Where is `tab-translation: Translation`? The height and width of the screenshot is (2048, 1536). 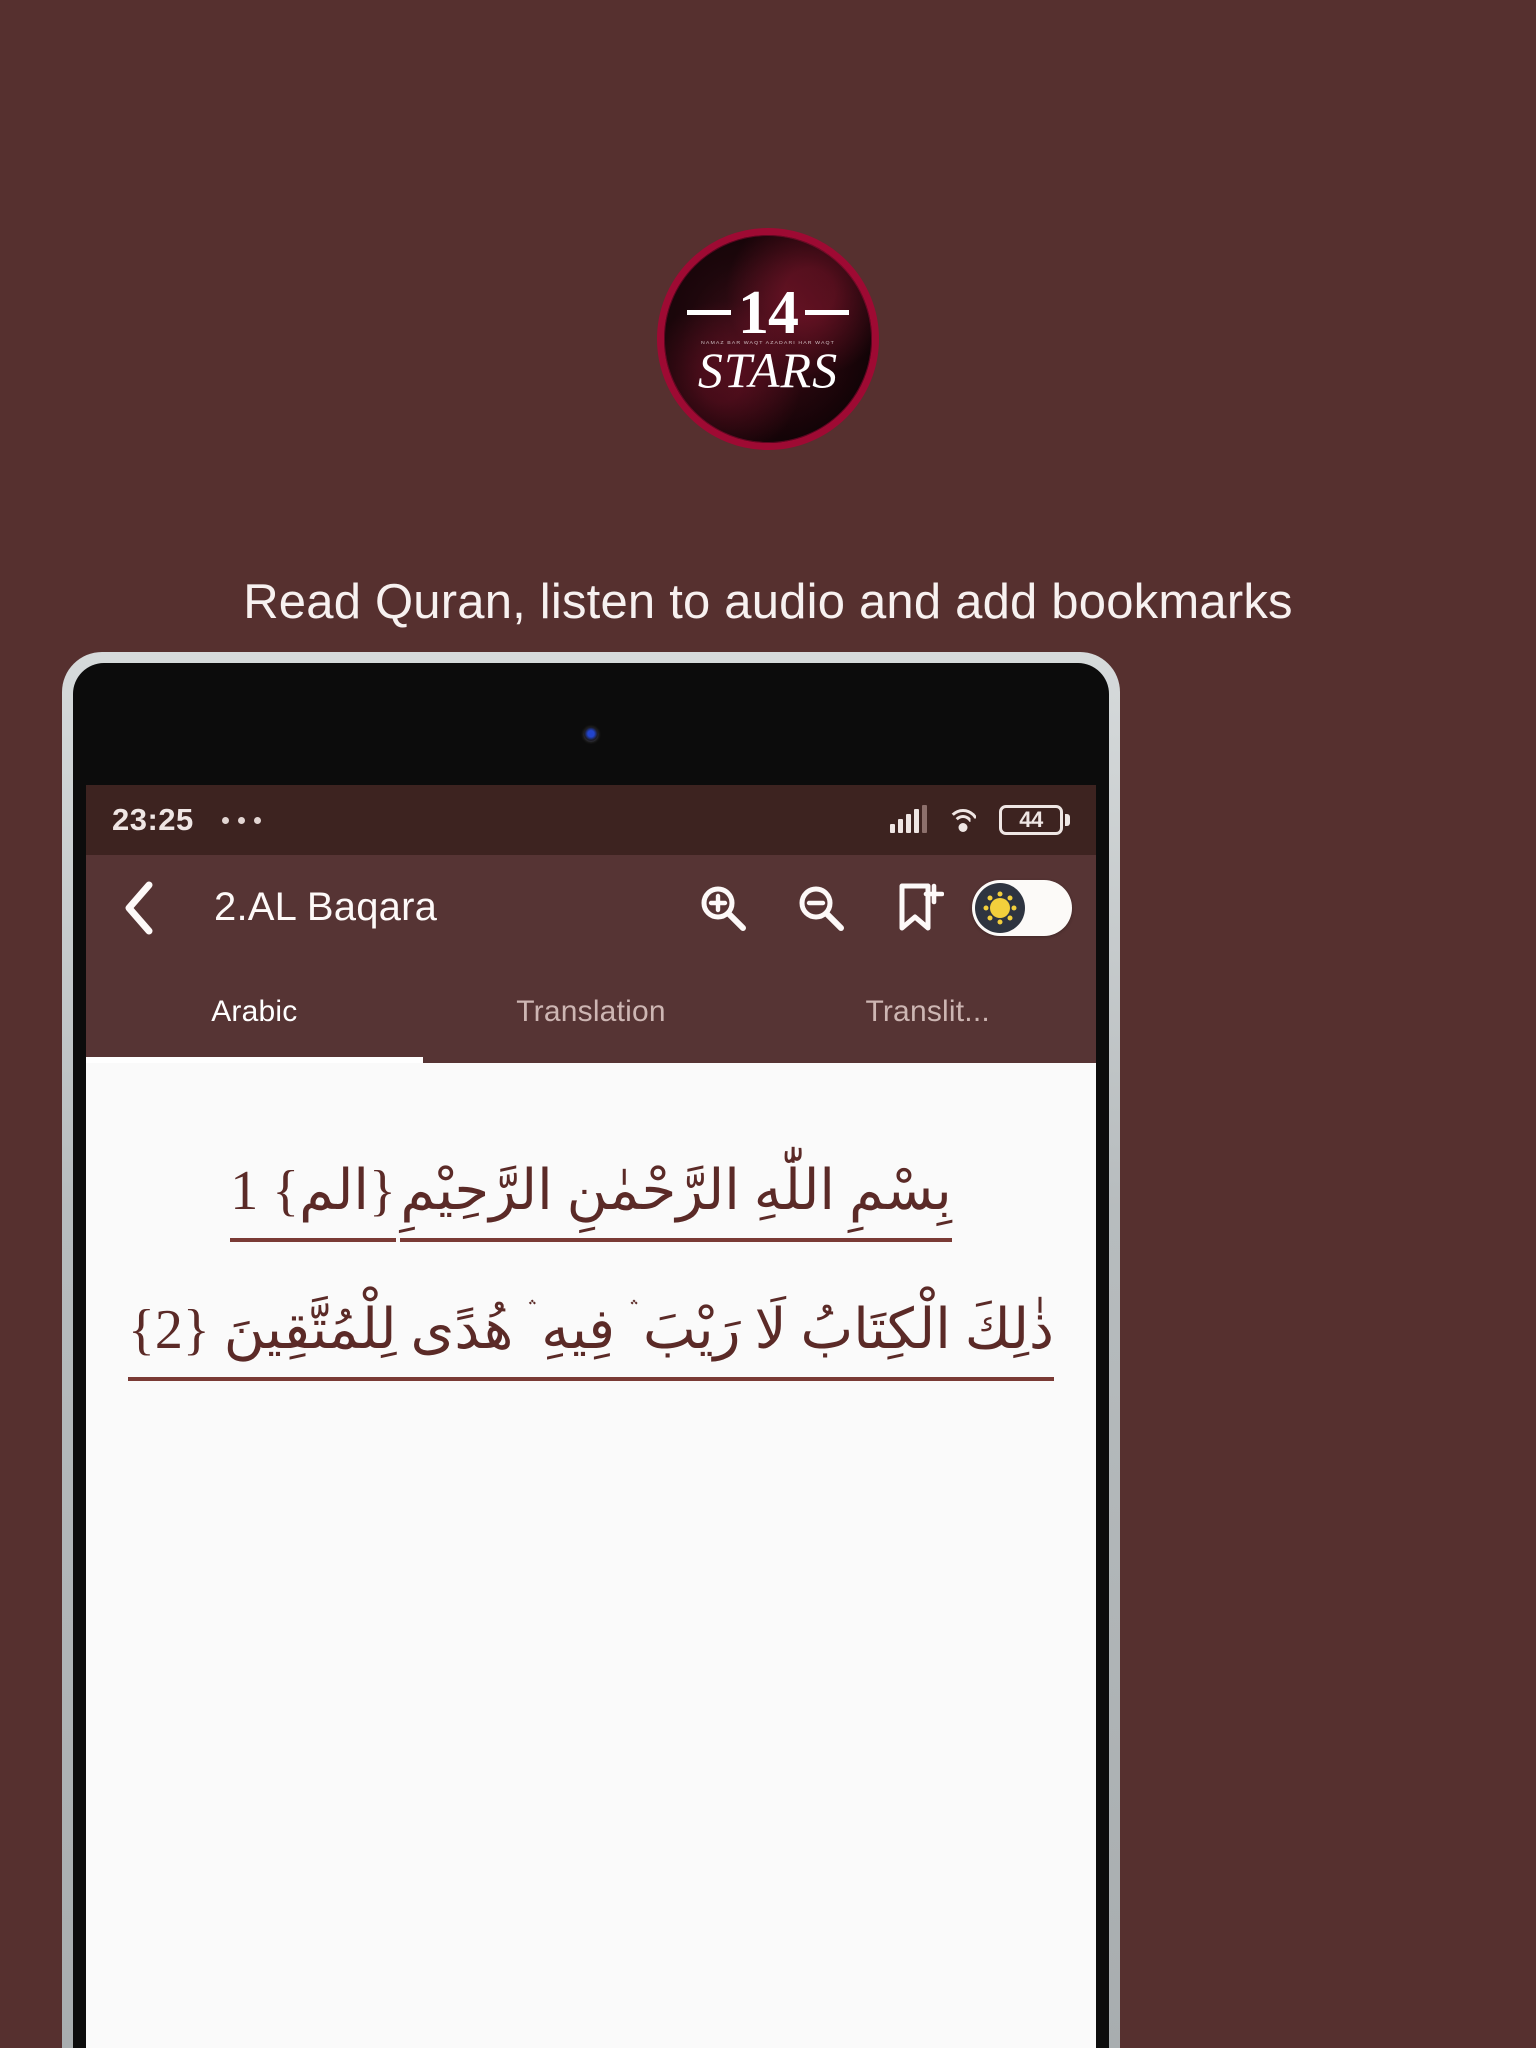 tab-translation: Translation is located at coordinates (591, 1011).